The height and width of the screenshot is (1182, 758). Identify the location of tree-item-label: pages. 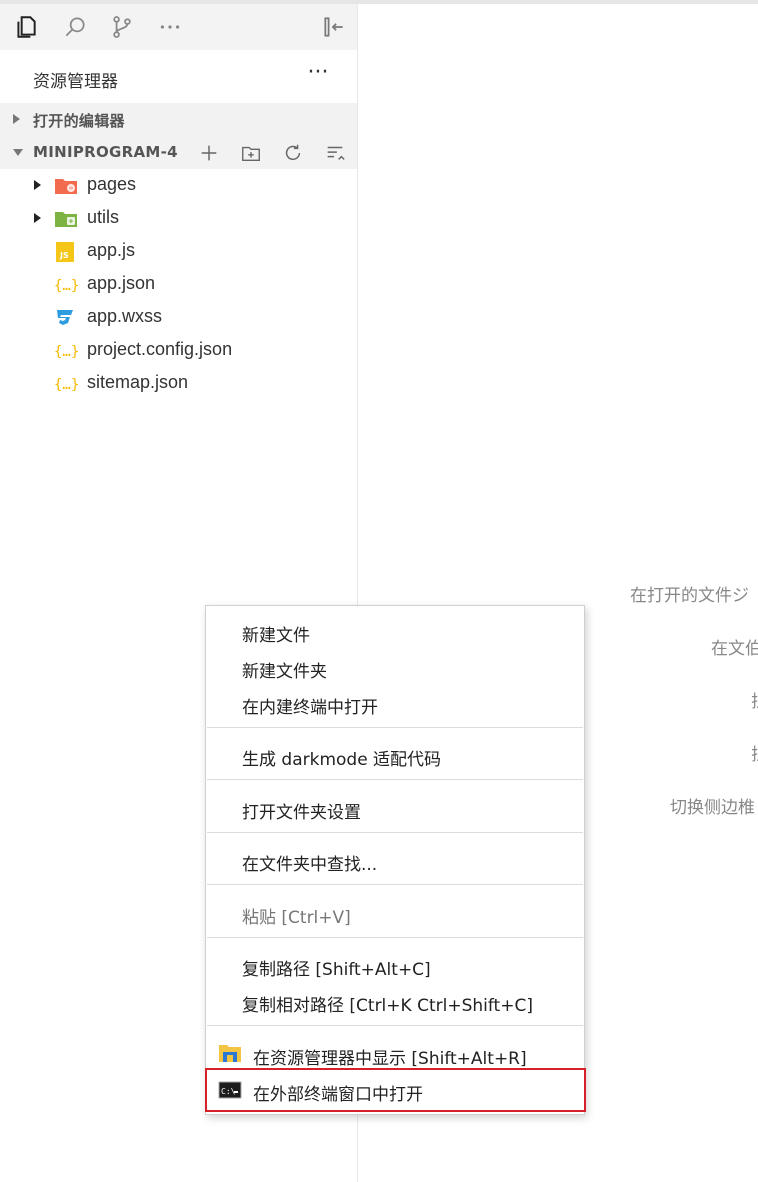
(112, 184).